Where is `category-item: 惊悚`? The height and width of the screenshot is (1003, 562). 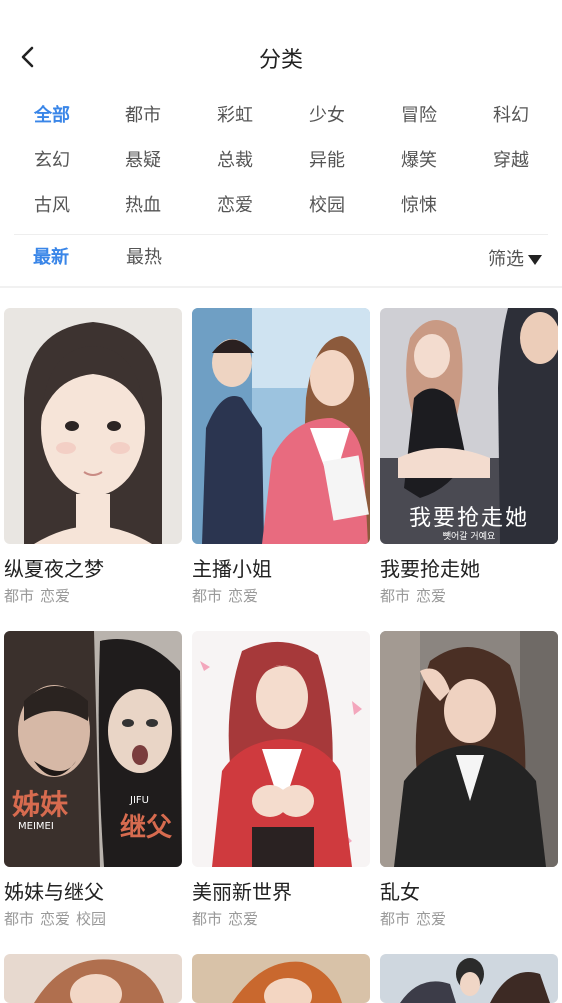
category-item: 惊悚 is located at coordinates (419, 206).